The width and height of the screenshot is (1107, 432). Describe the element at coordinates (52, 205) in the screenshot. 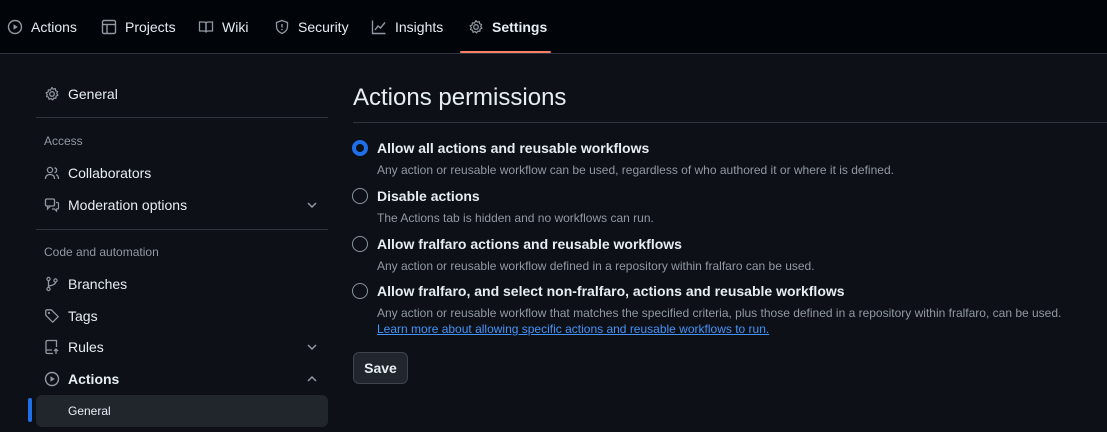

I see `comment-discussion-icon` at that location.